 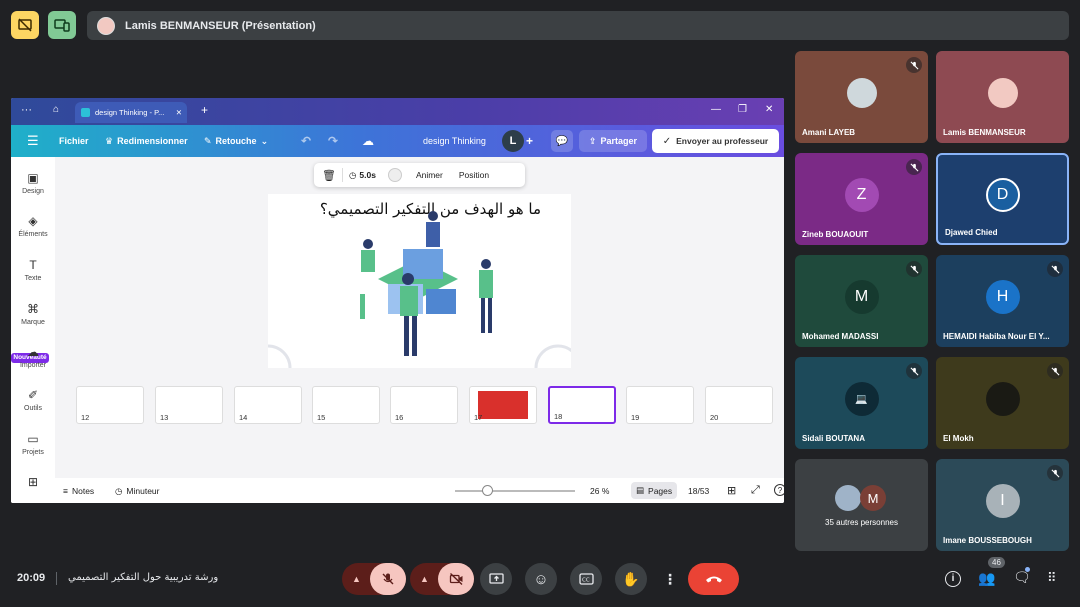 I want to click on browser-titlebar: ··· ⌂ design Thinking - P... ✕ + — ❐ ✕, so click(x=397, y=111).